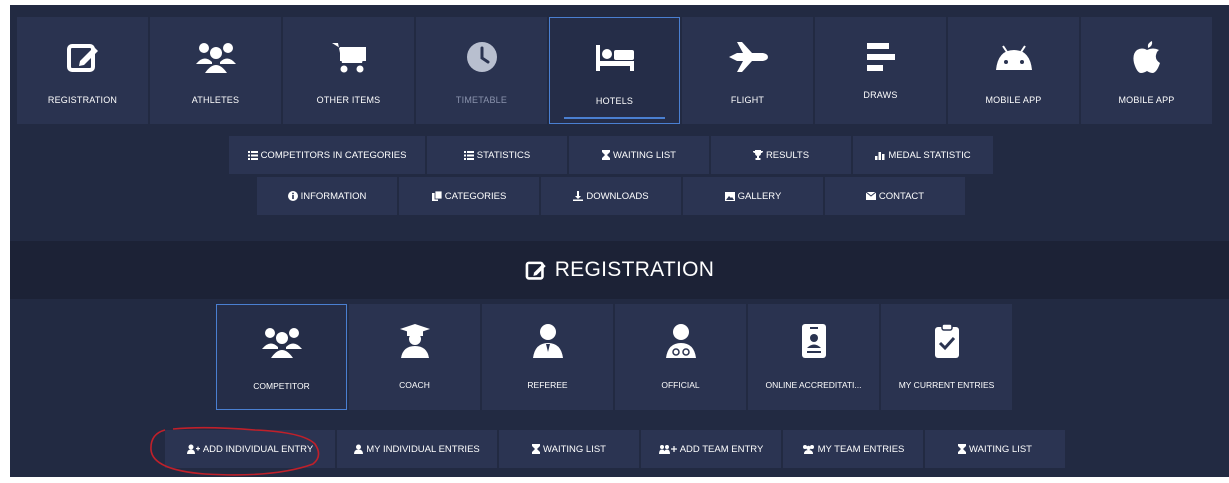 This screenshot has height=483, width=1229. I want to click on link-information: INFORMATION, so click(327, 196).